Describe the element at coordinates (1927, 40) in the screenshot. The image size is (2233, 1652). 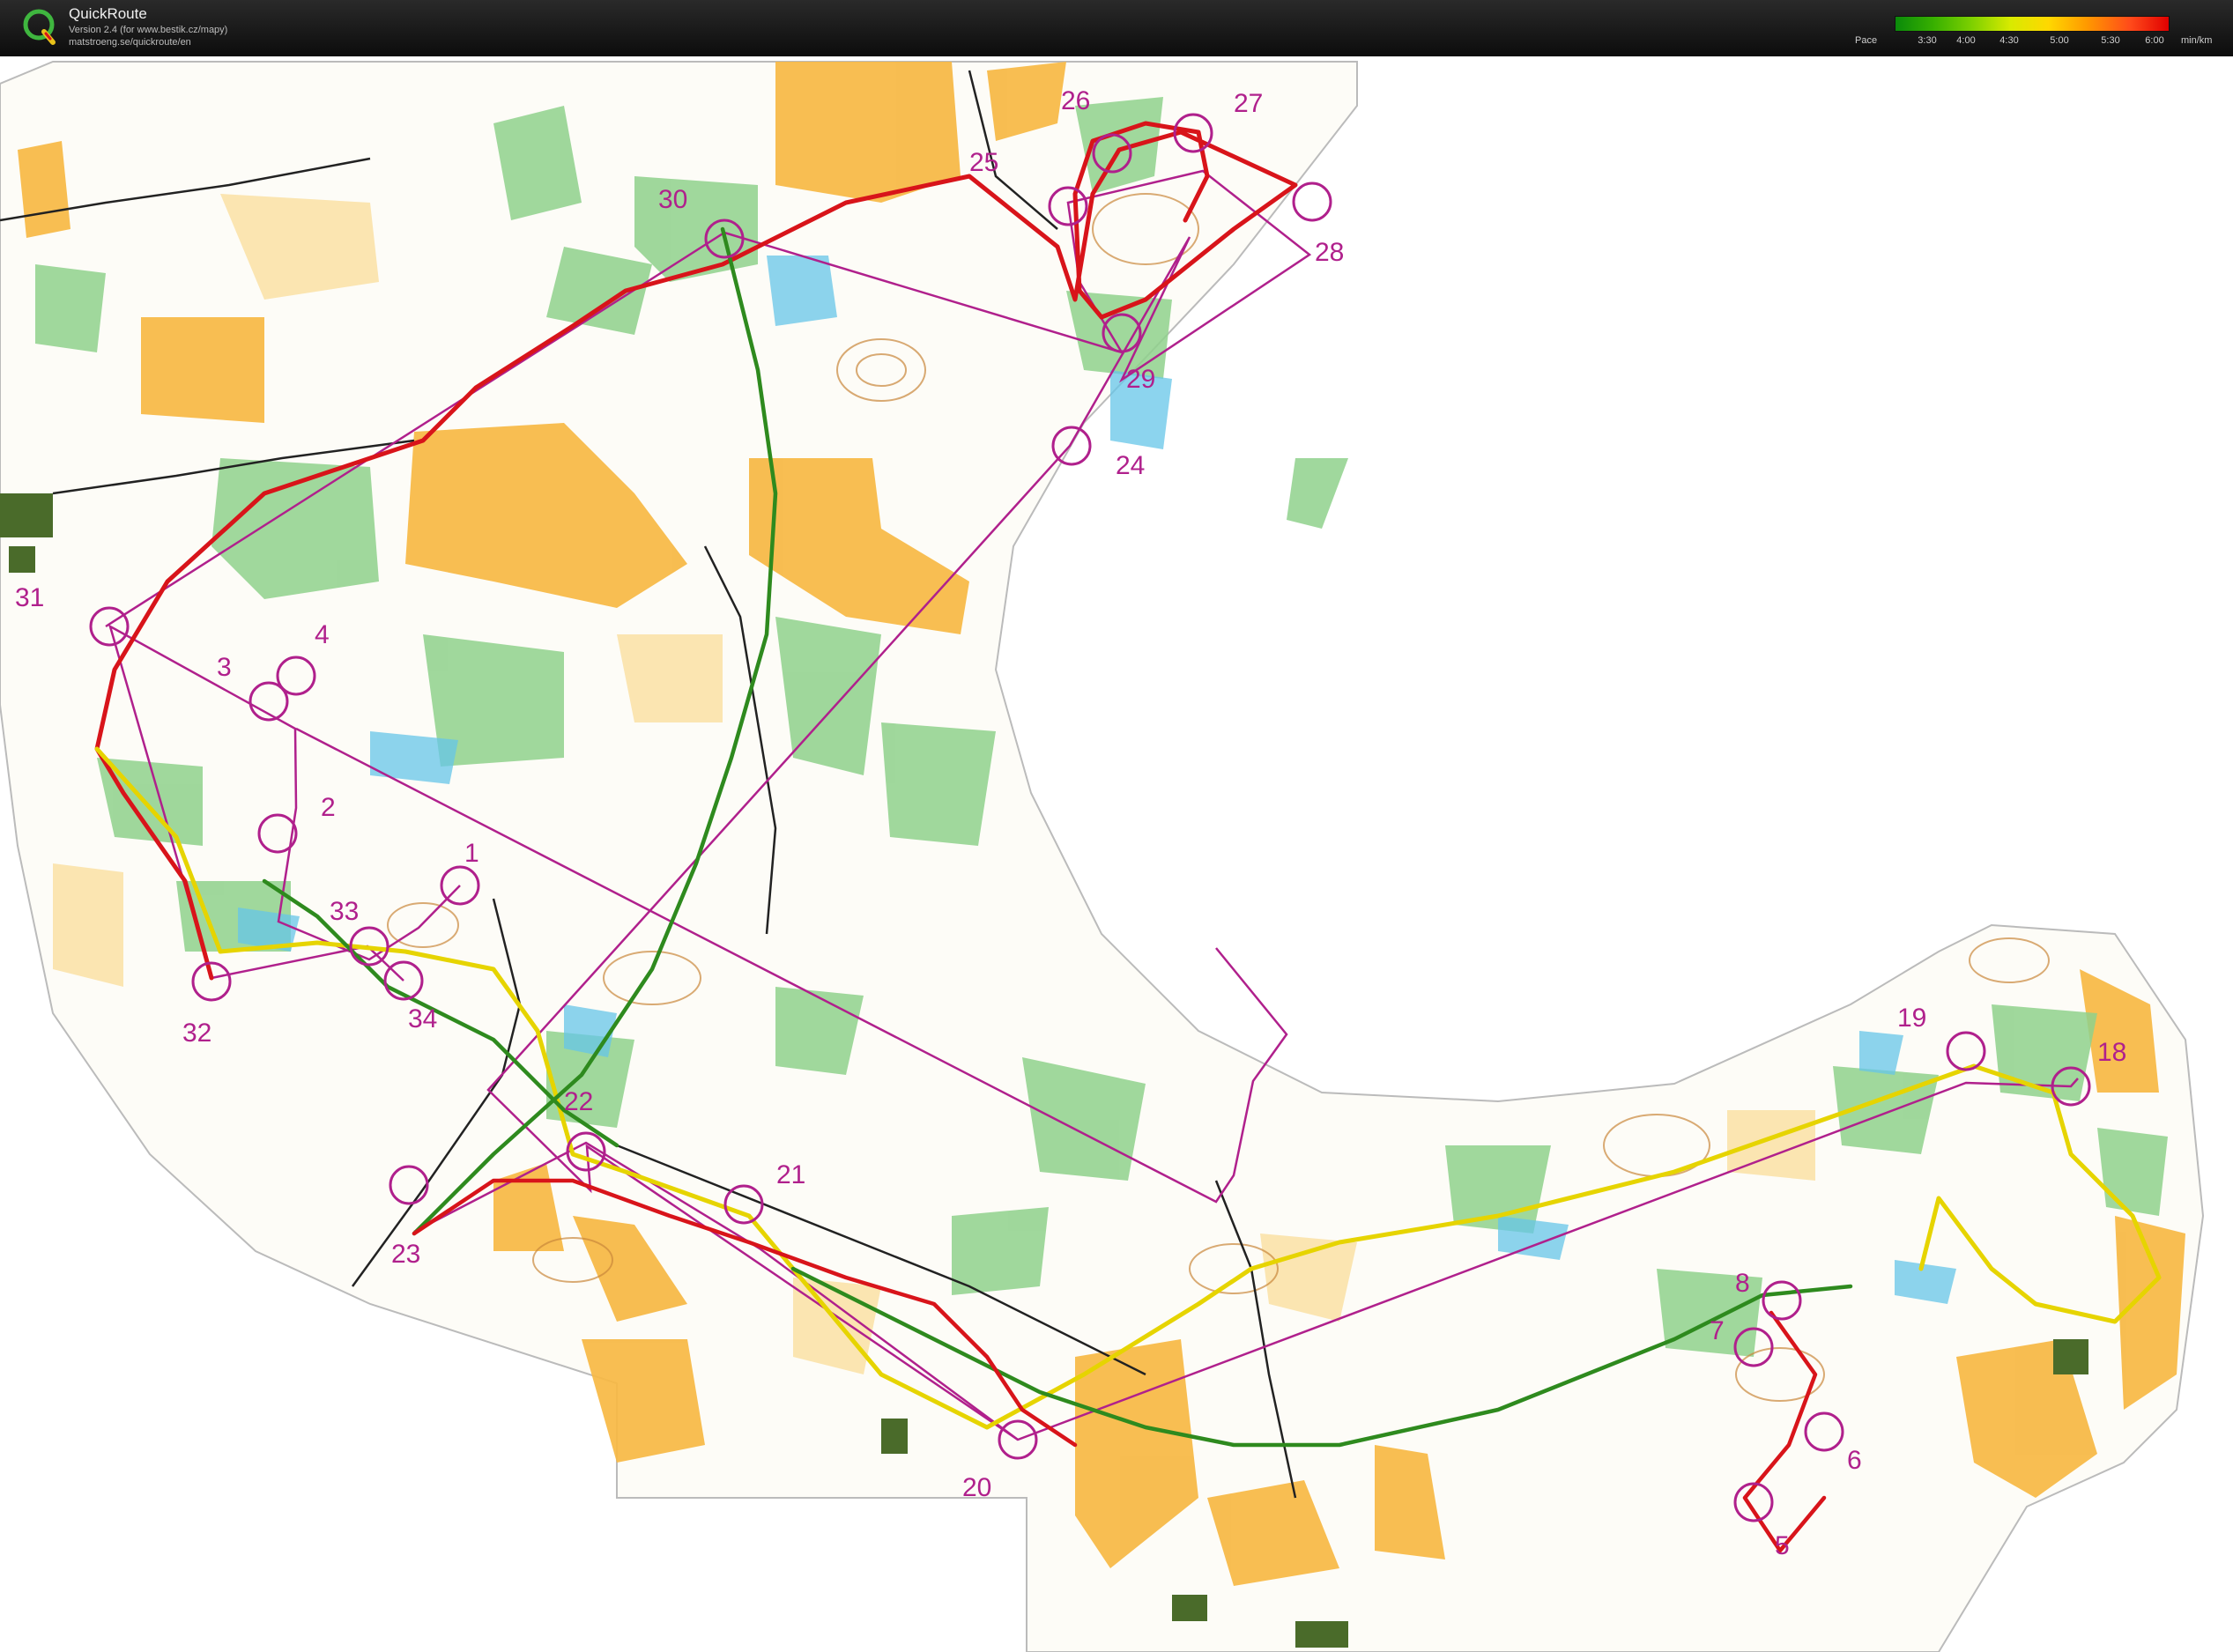
I see `pace-tick-0: 3:30` at that location.